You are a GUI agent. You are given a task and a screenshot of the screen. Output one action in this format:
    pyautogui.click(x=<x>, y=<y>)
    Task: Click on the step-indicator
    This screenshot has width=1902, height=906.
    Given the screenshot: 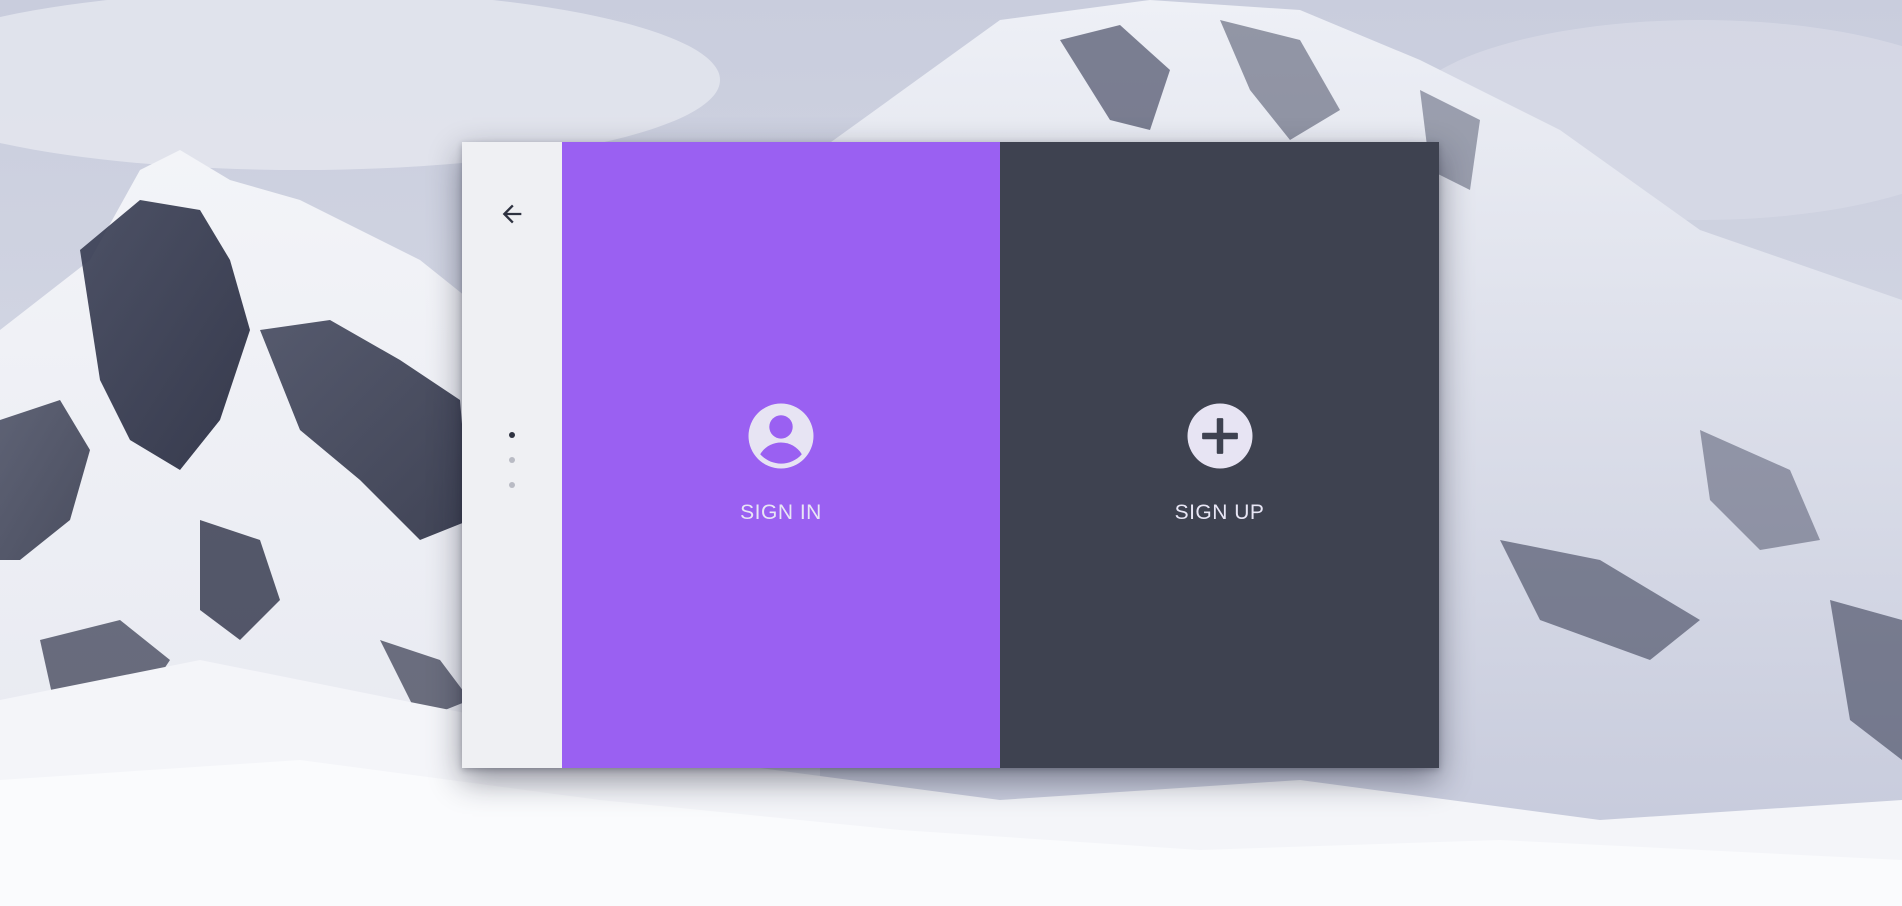 What is the action you would take?
    pyautogui.click(x=512, y=460)
    